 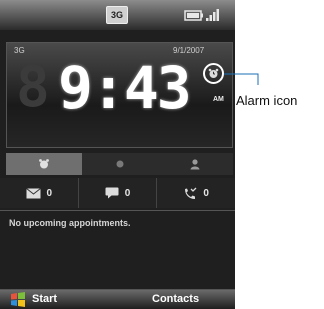 I want to click on email-notification: 0, so click(x=39, y=193).